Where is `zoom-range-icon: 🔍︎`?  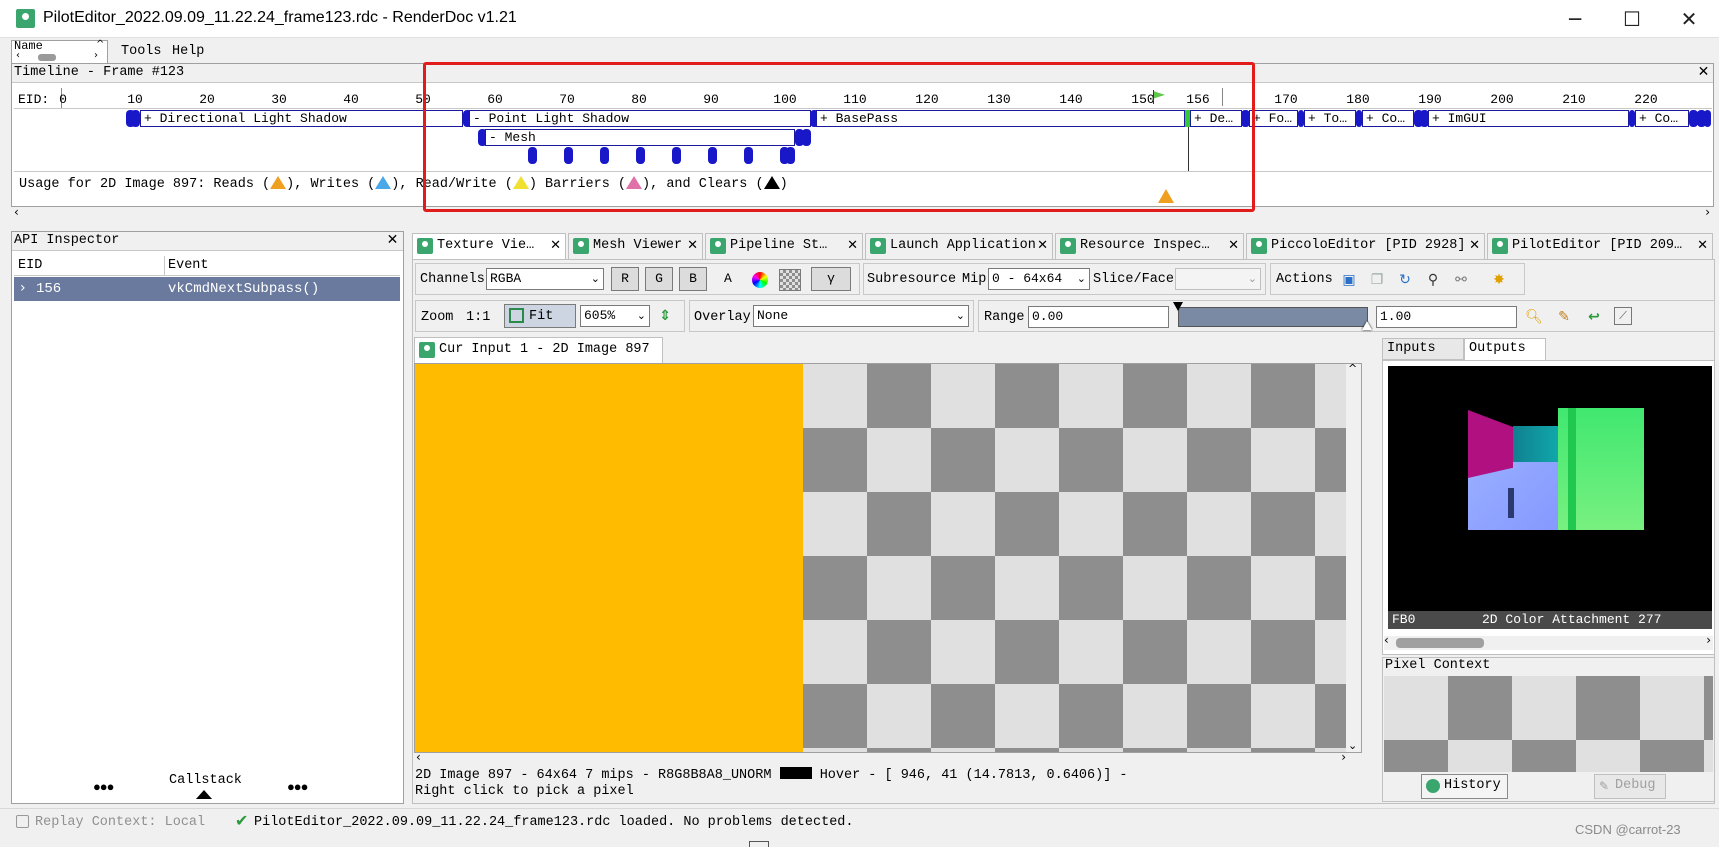 zoom-range-icon: 🔍︎ is located at coordinates (1534, 317).